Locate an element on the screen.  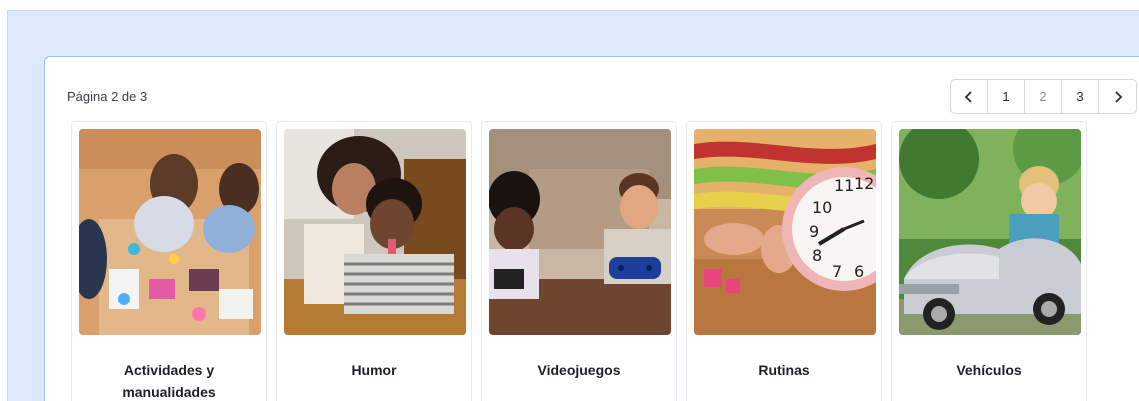
page-button-3: 3 is located at coordinates (1080, 96).